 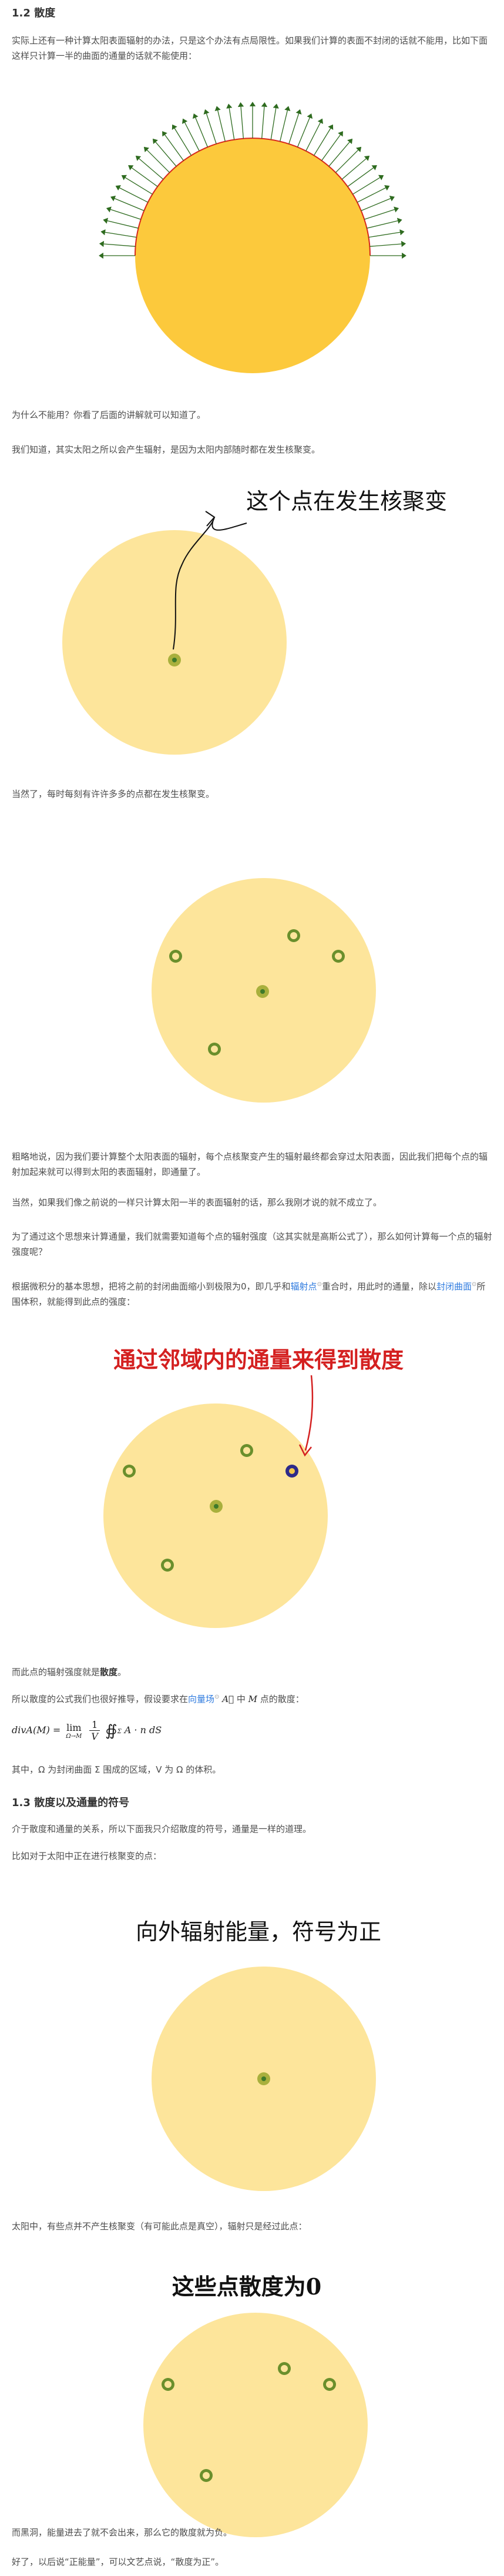 I want to click on formula-limit: lim Ω→M, so click(x=74, y=1731).